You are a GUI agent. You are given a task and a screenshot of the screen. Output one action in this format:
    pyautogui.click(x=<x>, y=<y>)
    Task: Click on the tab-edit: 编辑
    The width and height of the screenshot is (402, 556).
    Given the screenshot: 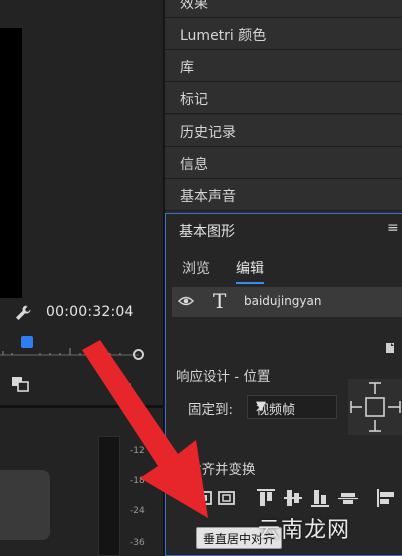 What is the action you would take?
    pyautogui.click(x=250, y=271)
    